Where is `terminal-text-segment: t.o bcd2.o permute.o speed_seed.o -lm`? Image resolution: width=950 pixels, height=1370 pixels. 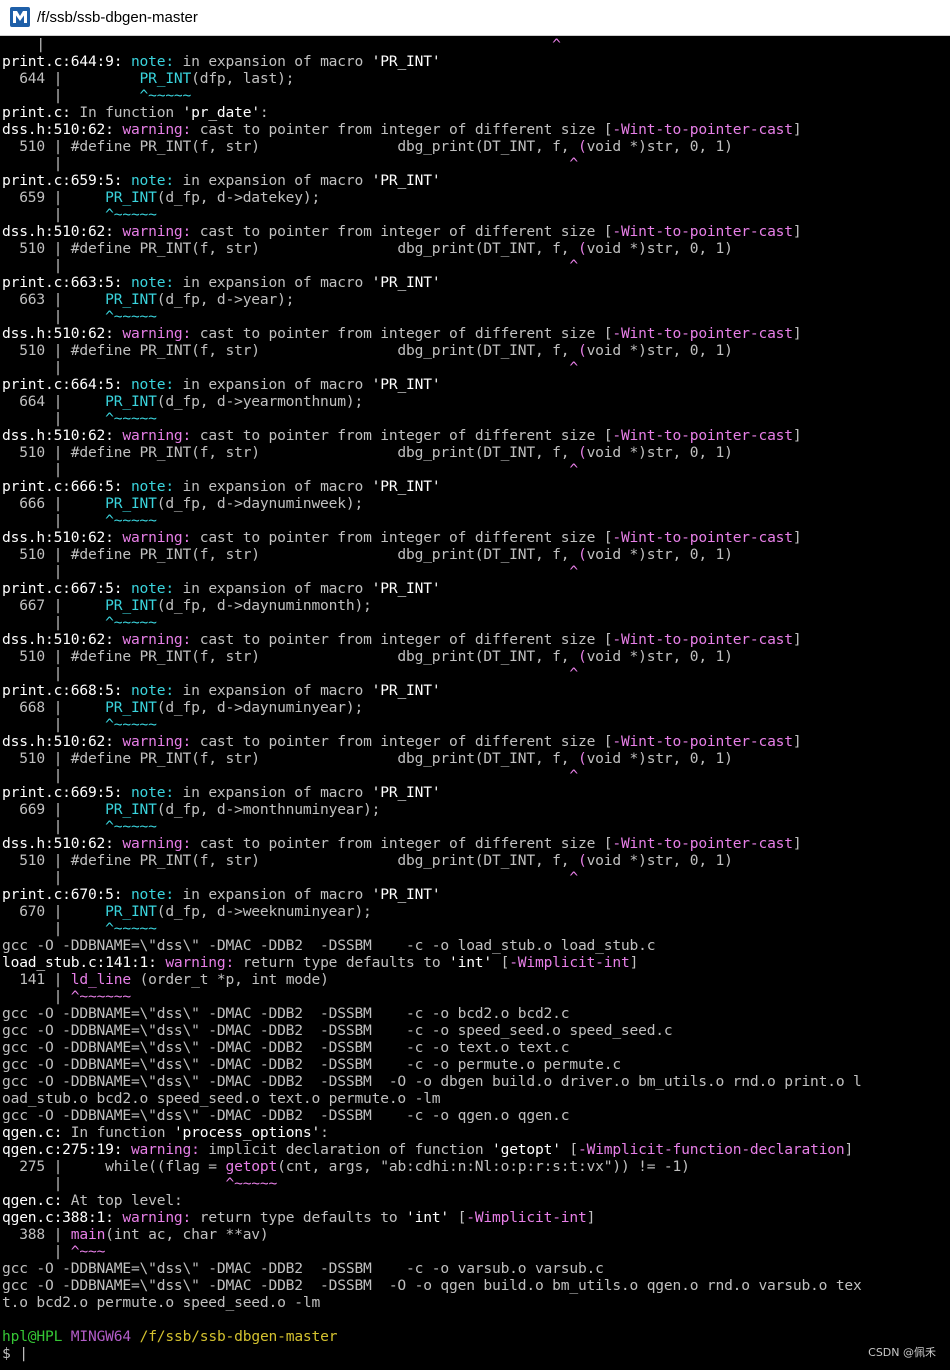 terminal-text-segment: t.o bcd2.o permute.o speed_seed.o -lm is located at coordinates (161, 1302).